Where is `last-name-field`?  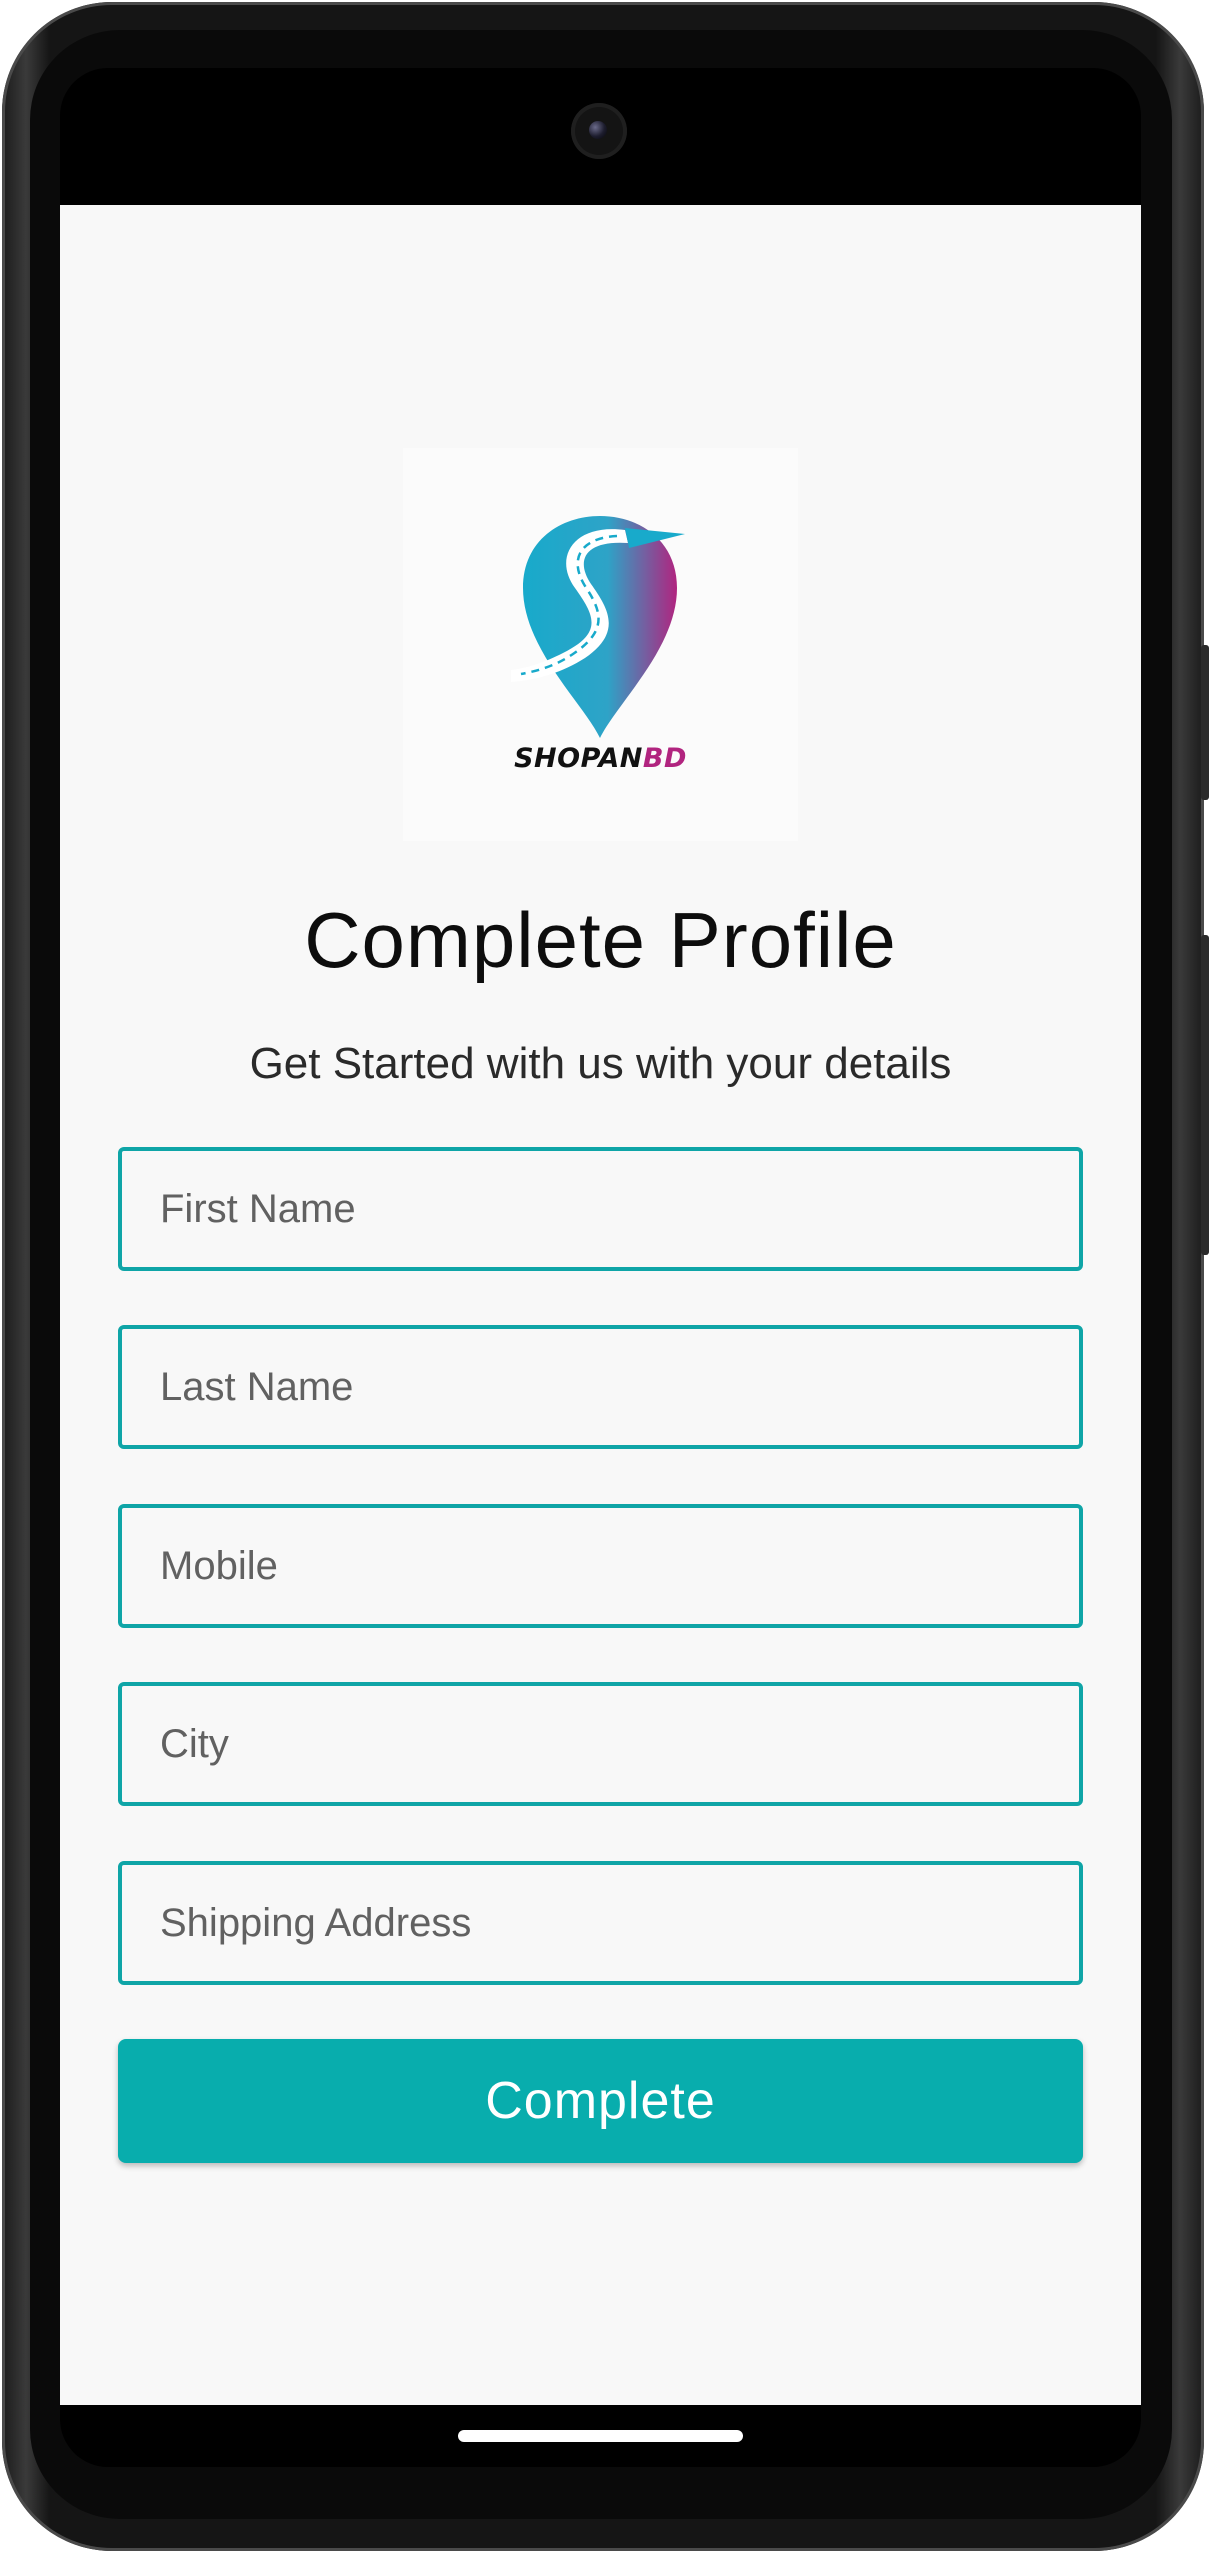 last-name-field is located at coordinates (600, 1387).